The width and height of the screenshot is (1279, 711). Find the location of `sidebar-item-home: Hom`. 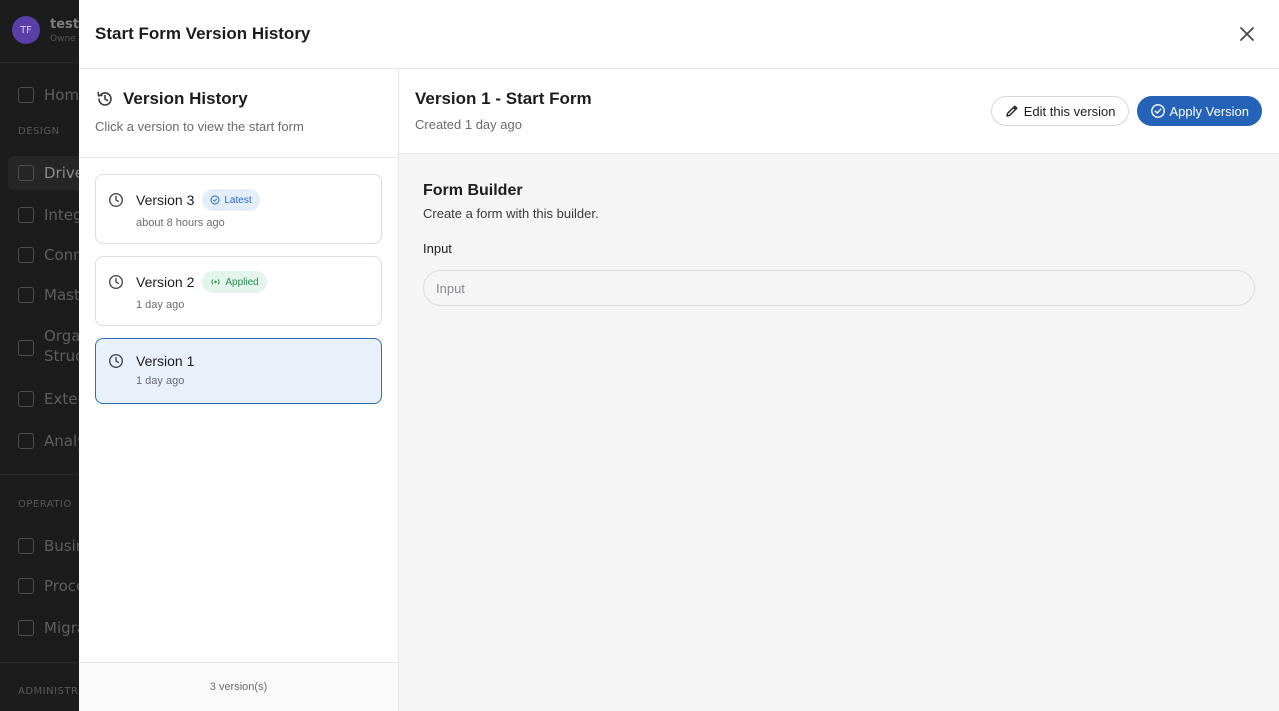

sidebar-item-home: Hom is located at coordinates (48, 95).